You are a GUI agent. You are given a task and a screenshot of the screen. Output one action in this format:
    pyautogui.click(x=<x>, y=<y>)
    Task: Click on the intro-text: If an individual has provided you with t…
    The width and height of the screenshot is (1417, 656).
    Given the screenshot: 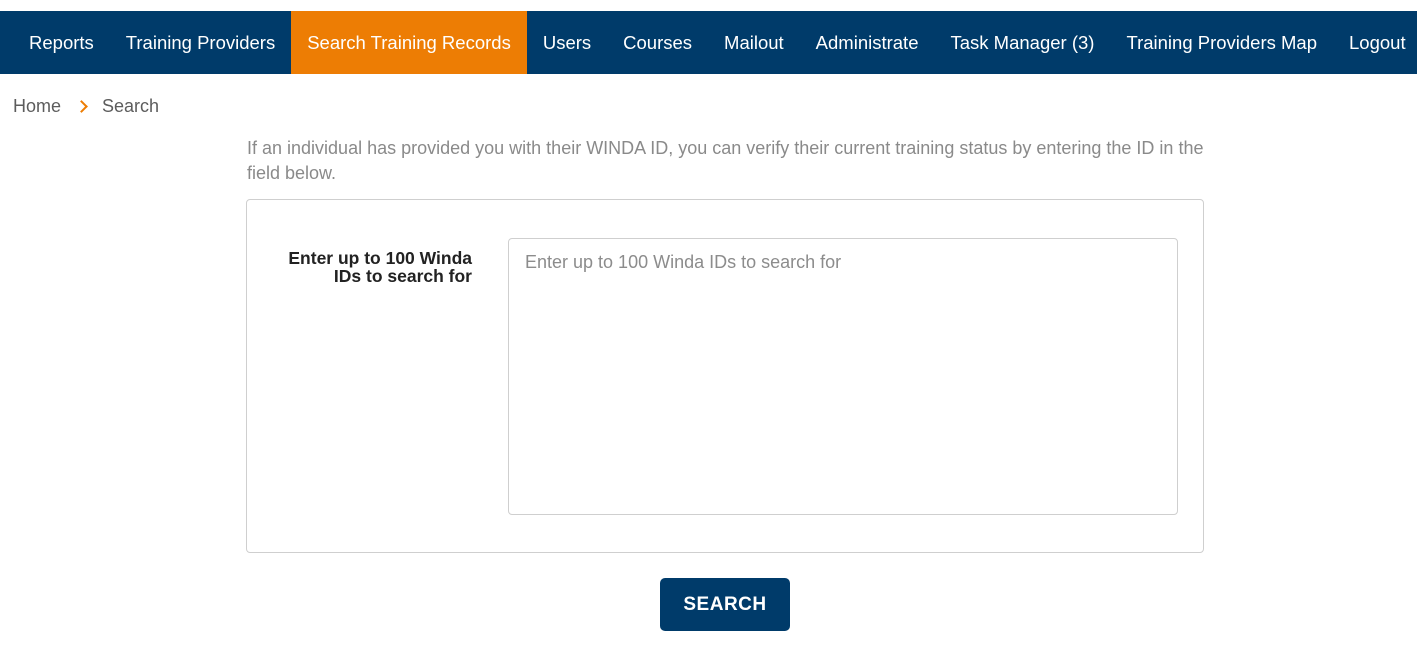 What is the action you would take?
    pyautogui.click(x=725, y=160)
    